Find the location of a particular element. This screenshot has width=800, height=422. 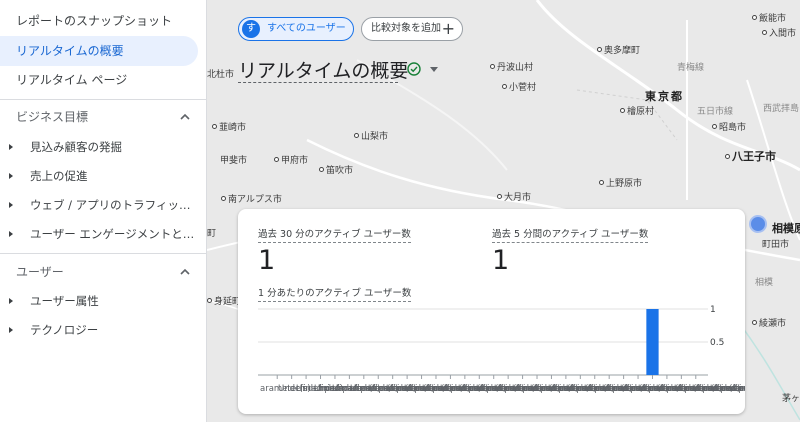

map-place: 町田市 is located at coordinates (776, 245).